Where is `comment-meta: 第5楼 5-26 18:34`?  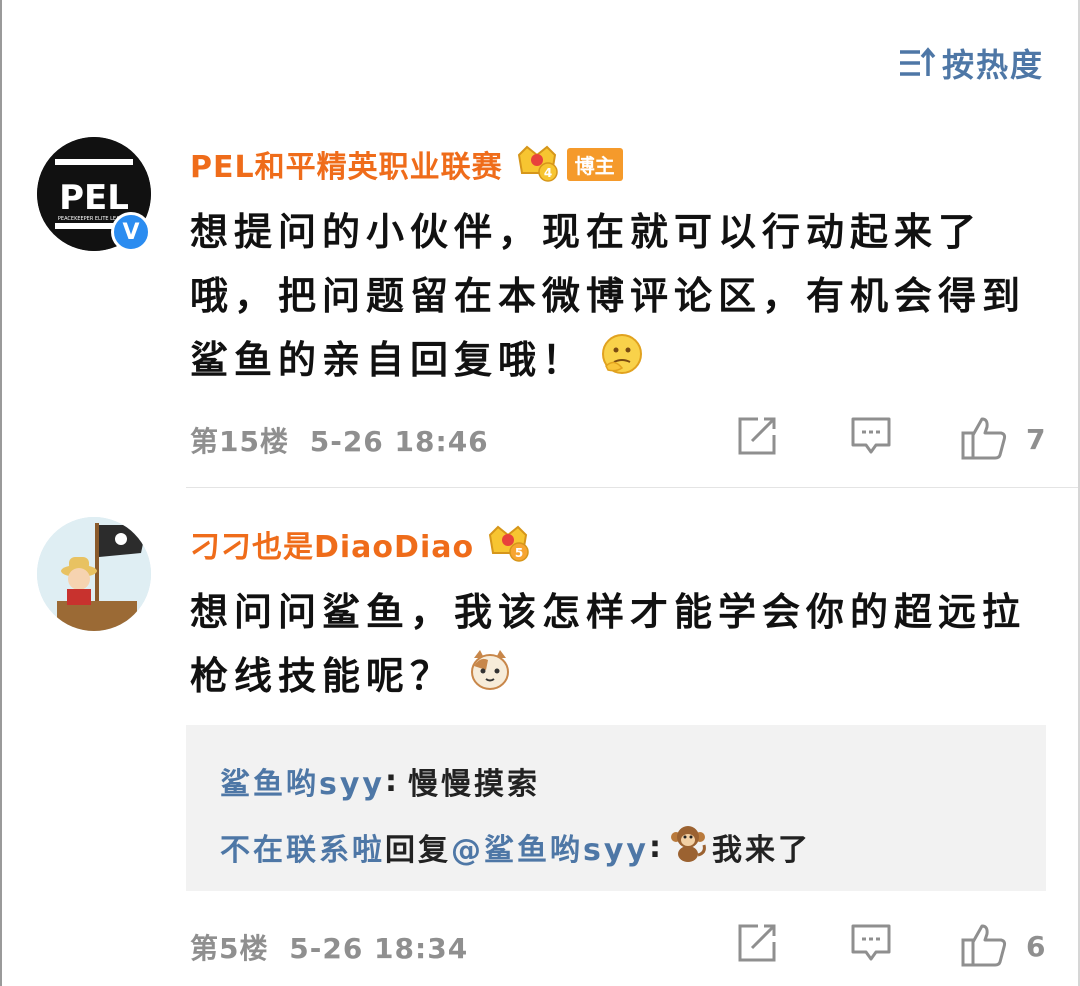 comment-meta: 第5楼 5-26 18:34 is located at coordinates (329, 947).